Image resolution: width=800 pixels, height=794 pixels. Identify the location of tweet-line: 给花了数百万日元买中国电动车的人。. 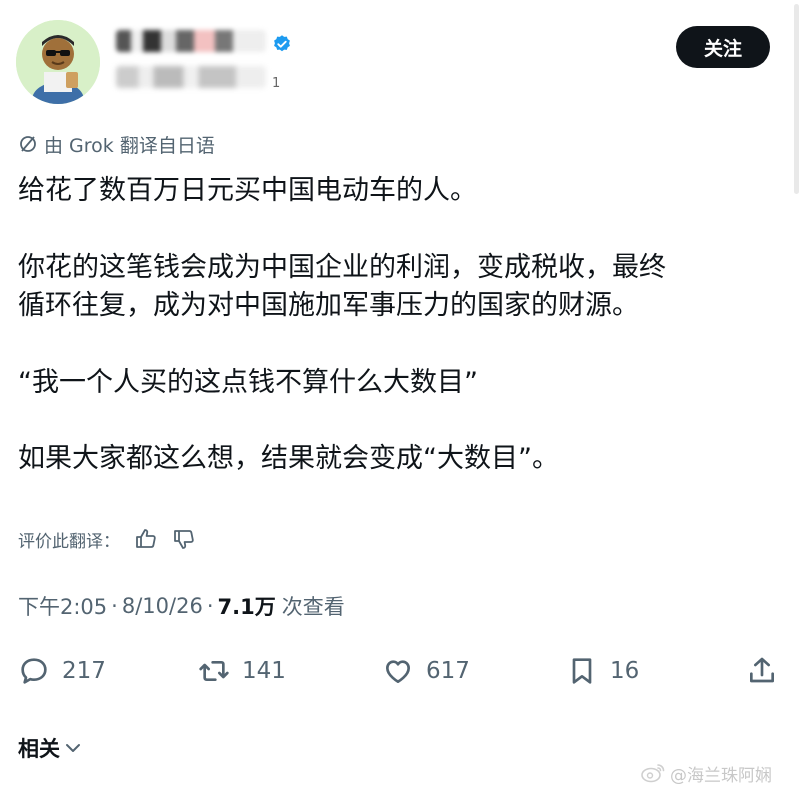
(247, 190).